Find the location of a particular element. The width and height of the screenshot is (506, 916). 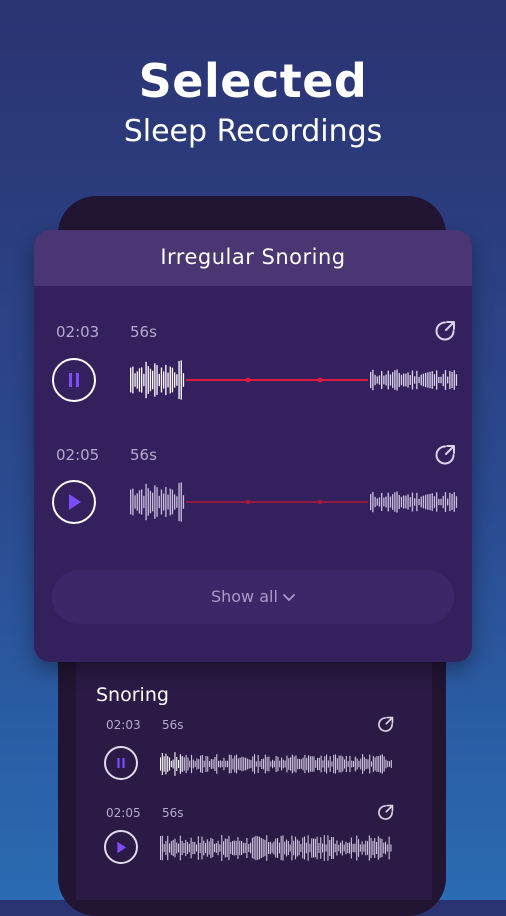

recording-duration: 56s is located at coordinates (143, 332).